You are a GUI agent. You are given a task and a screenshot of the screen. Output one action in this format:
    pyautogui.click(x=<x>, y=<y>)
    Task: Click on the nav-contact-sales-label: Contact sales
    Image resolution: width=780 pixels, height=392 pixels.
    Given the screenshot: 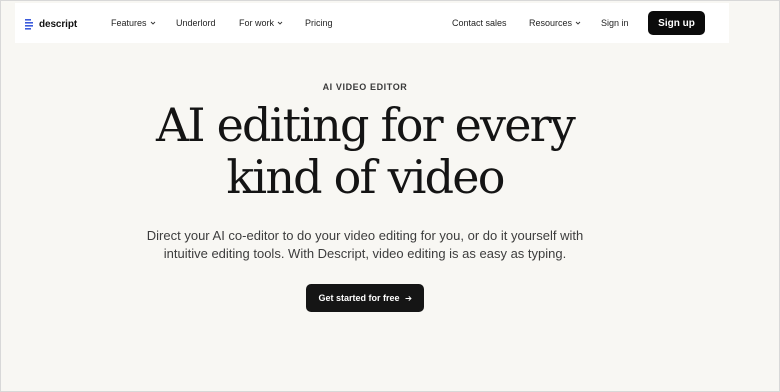 What is the action you would take?
    pyautogui.click(x=479, y=23)
    